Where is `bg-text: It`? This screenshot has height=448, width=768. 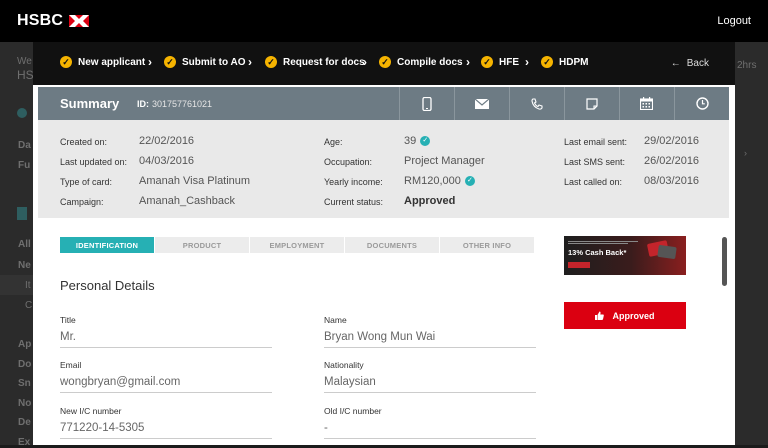 bg-text: It is located at coordinates (28, 285).